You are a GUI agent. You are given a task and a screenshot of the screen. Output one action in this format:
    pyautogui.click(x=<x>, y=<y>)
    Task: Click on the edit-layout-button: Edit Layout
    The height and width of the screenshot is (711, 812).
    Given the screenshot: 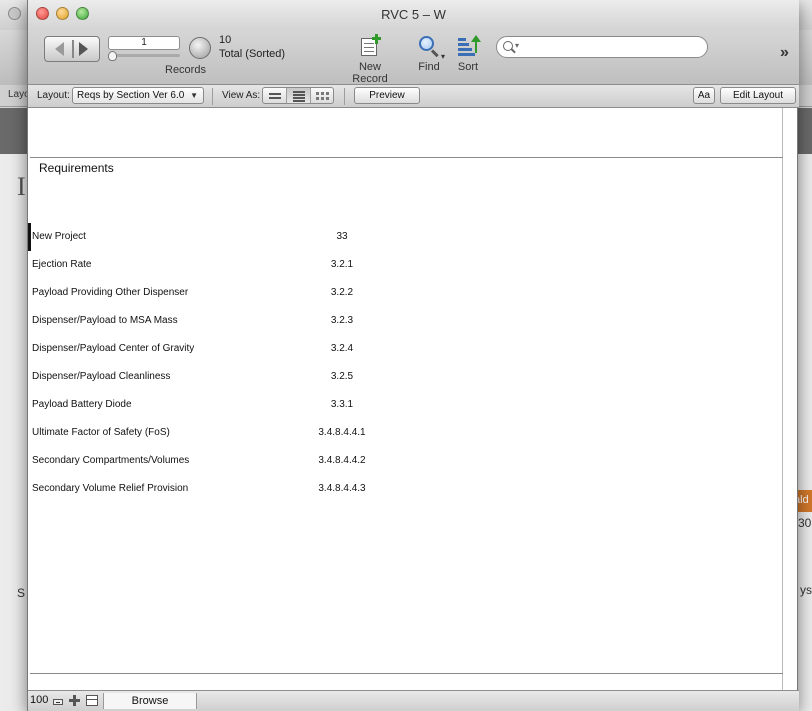 What is the action you would take?
    pyautogui.click(x=758, y=95)
    